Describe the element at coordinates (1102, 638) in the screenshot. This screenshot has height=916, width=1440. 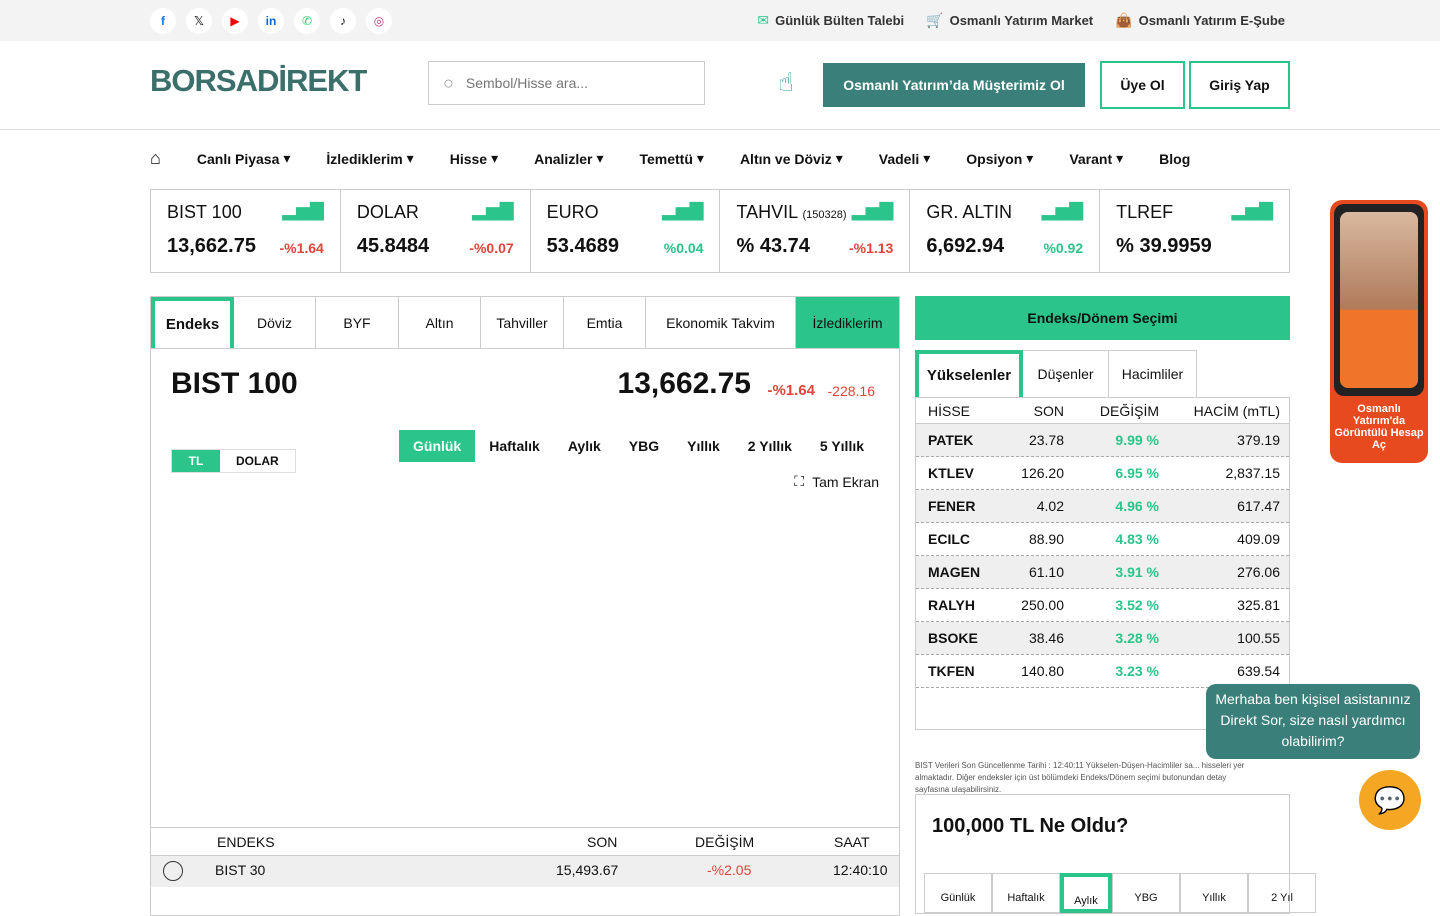
I see `table-row: BSOKE 38.46 3.28 % 100.55` at that location.